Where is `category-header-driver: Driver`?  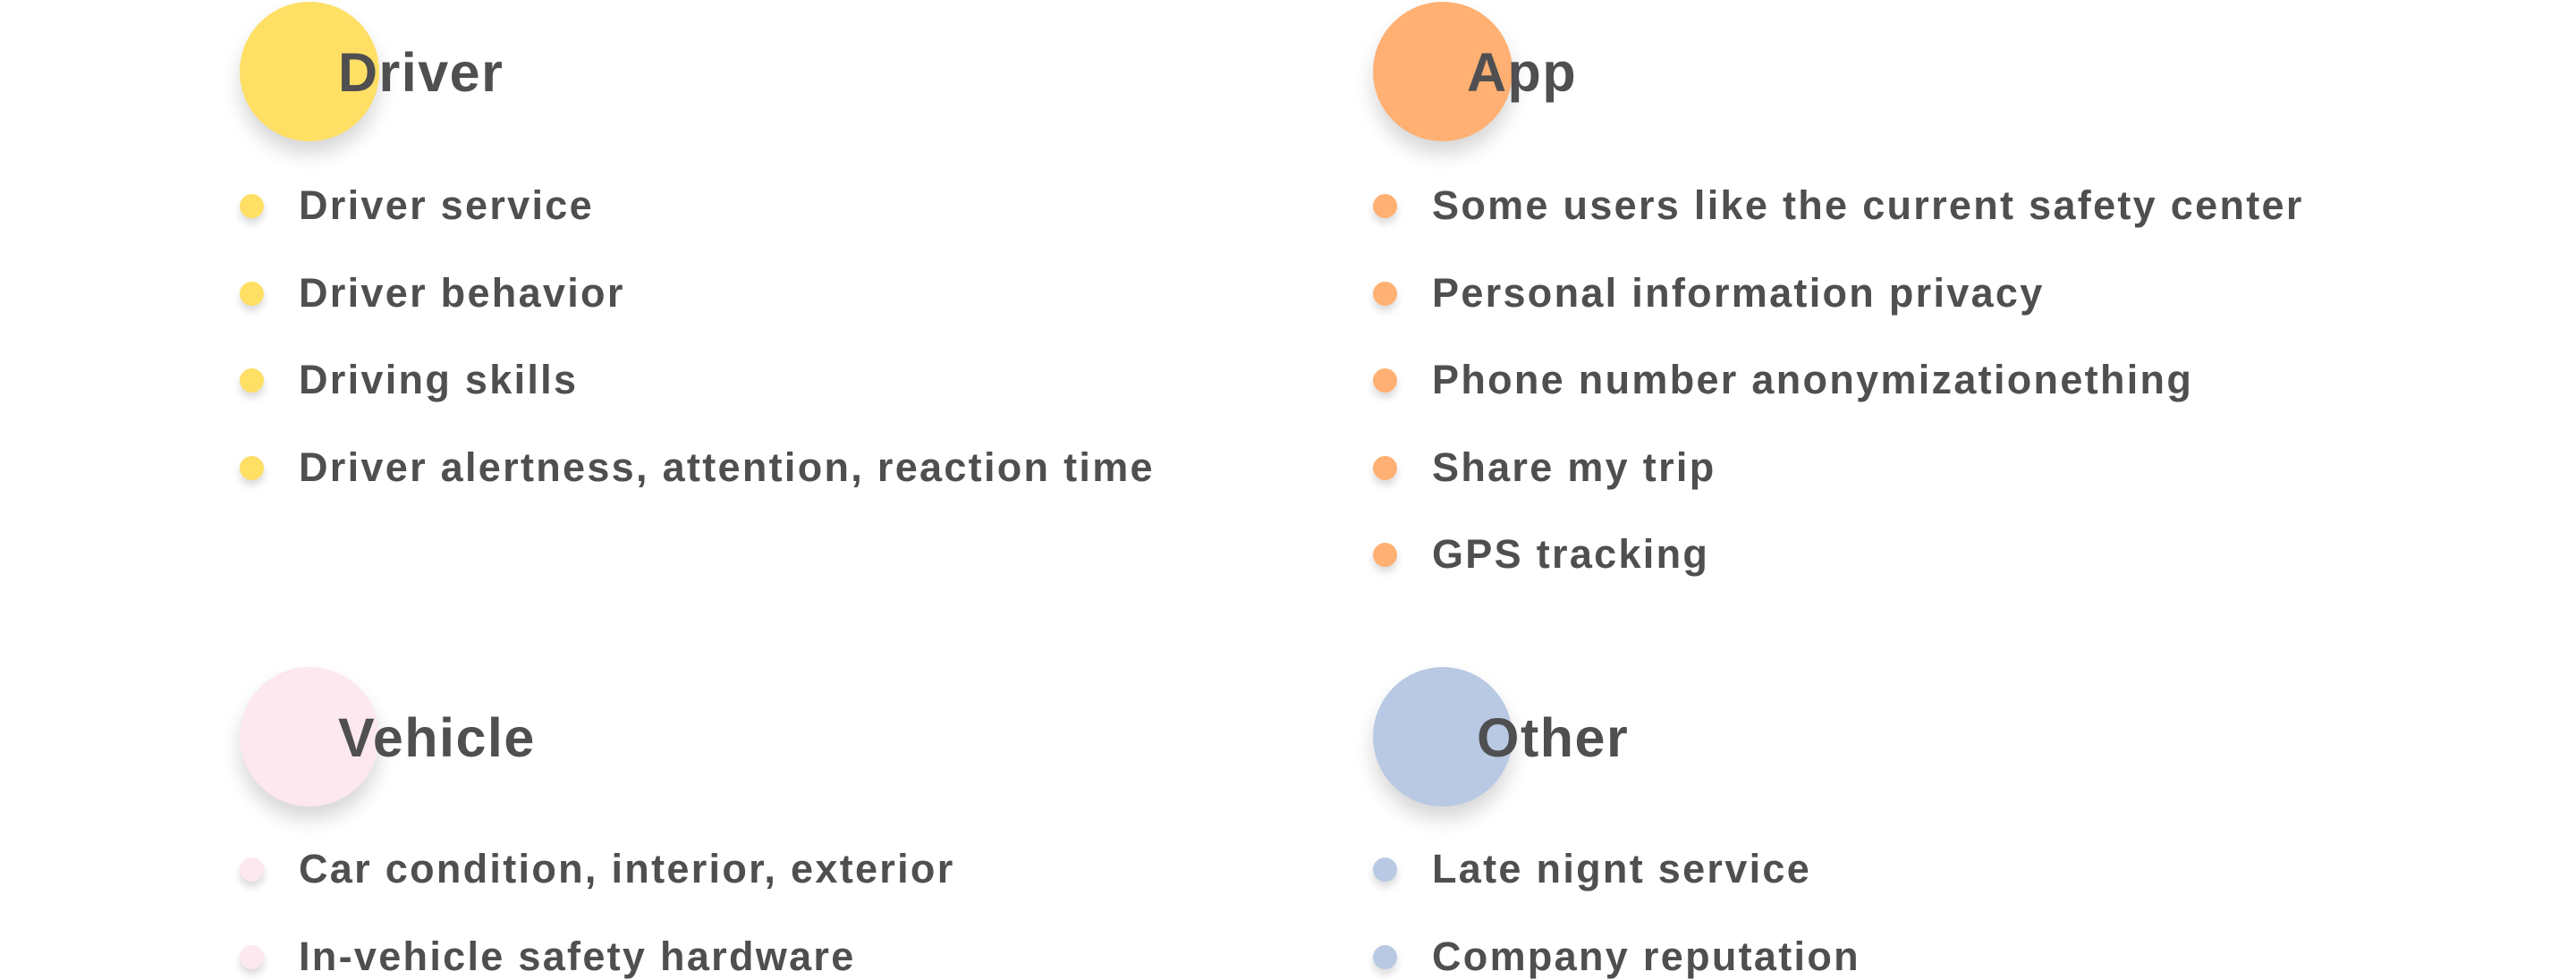 category-header-driver: Driver is located at coordinates (687, 73).